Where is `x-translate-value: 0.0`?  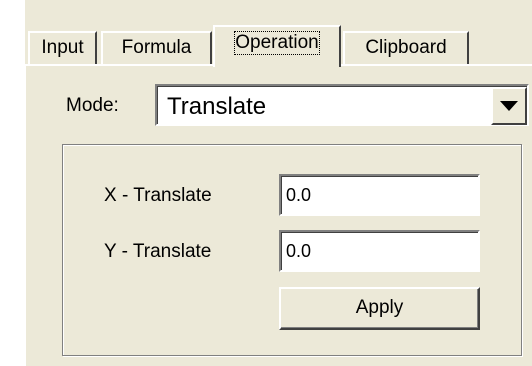 x-translate-value: 0.0 is located at coordinates (379, 195).